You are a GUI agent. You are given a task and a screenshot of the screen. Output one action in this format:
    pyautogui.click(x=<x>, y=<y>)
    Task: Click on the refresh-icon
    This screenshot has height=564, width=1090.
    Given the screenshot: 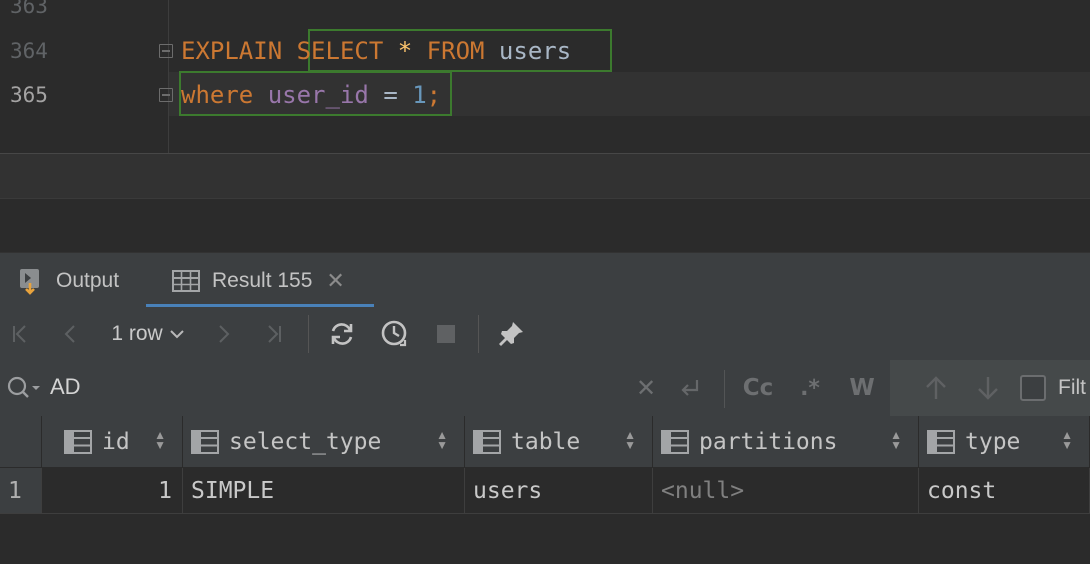 What is the action you would take?
    pyautogui.click(x=342, y=333)
    